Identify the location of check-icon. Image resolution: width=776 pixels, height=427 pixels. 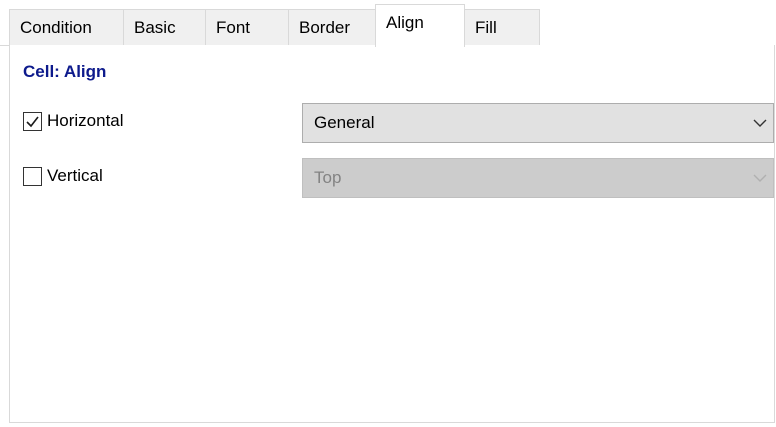
(32, 121).